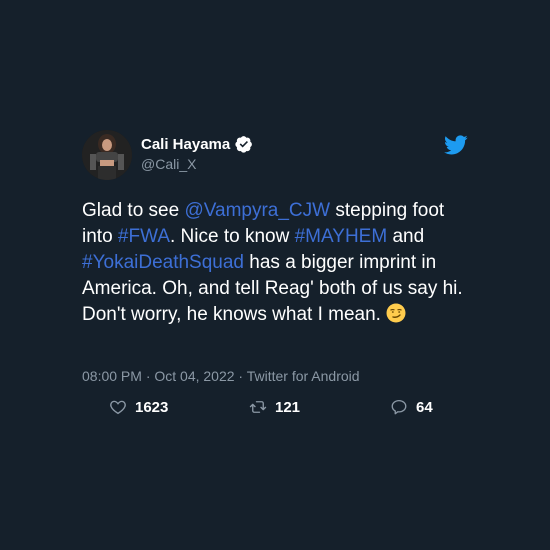 The image size is (550, 550). I want to click on hashtag-link: #MAYHEM, so click(341, 236).